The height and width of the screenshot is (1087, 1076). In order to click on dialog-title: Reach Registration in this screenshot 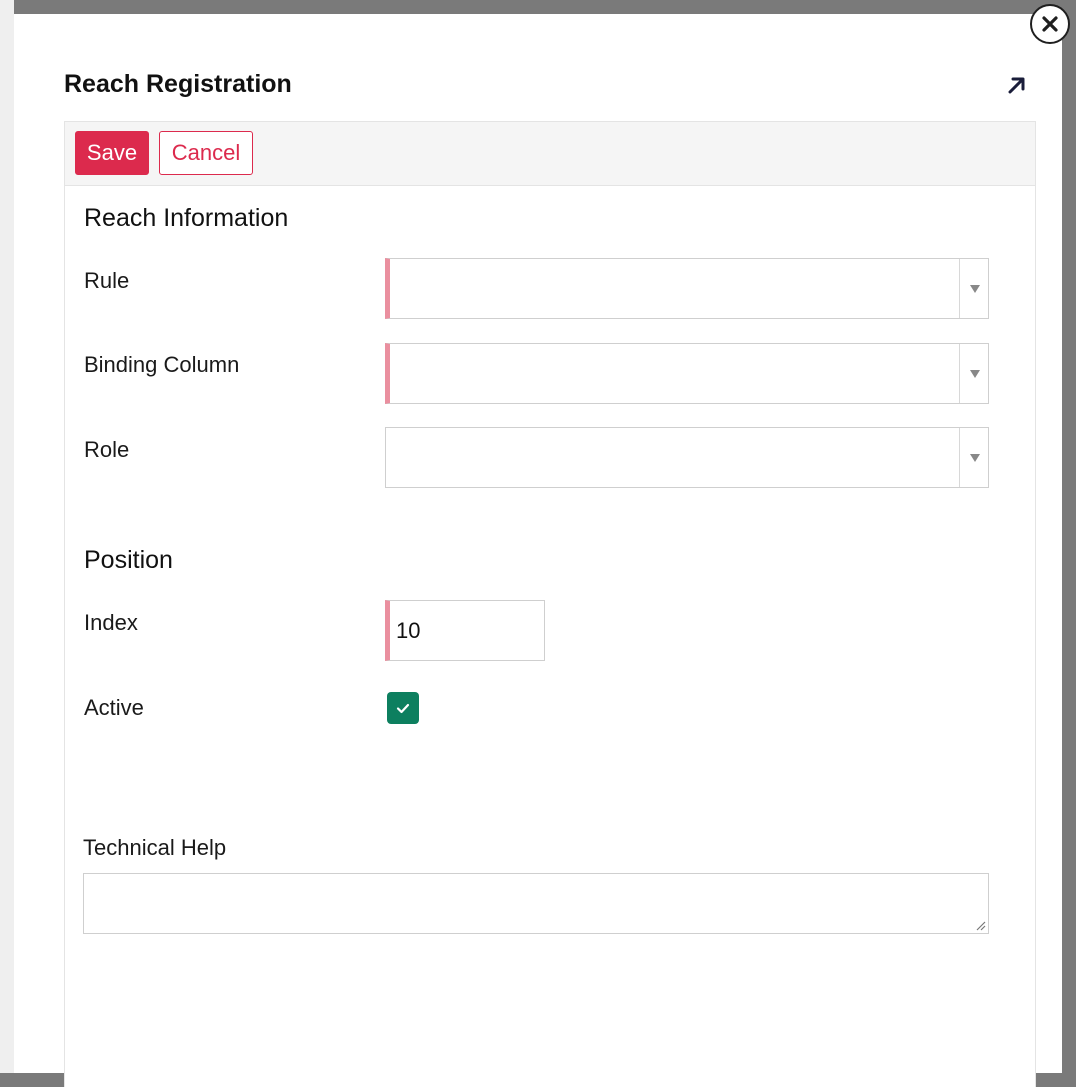, I will do `click(178, 84)`.